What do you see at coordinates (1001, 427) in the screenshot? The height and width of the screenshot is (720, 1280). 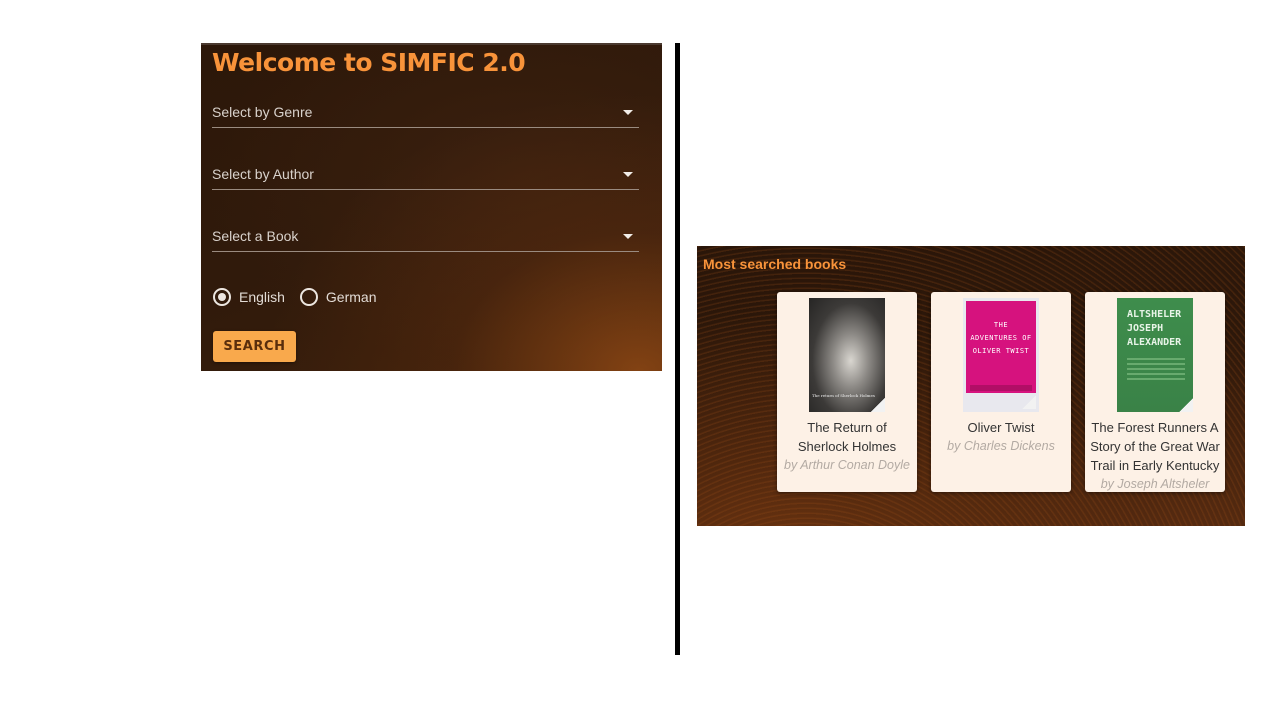 I see `book-title: Oliver Twist` at bounding box center [1001, 427].